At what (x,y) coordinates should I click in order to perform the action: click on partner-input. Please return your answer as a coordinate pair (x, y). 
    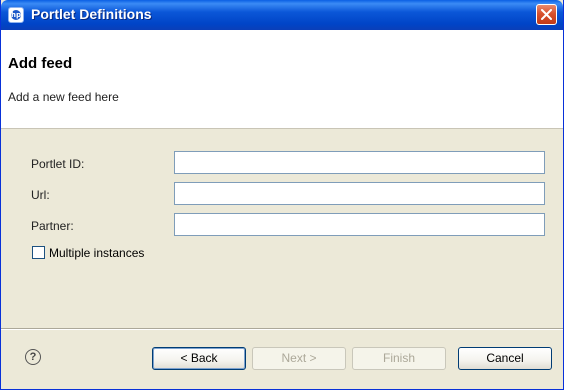
    Looking at the image, I should click on (359, 224).